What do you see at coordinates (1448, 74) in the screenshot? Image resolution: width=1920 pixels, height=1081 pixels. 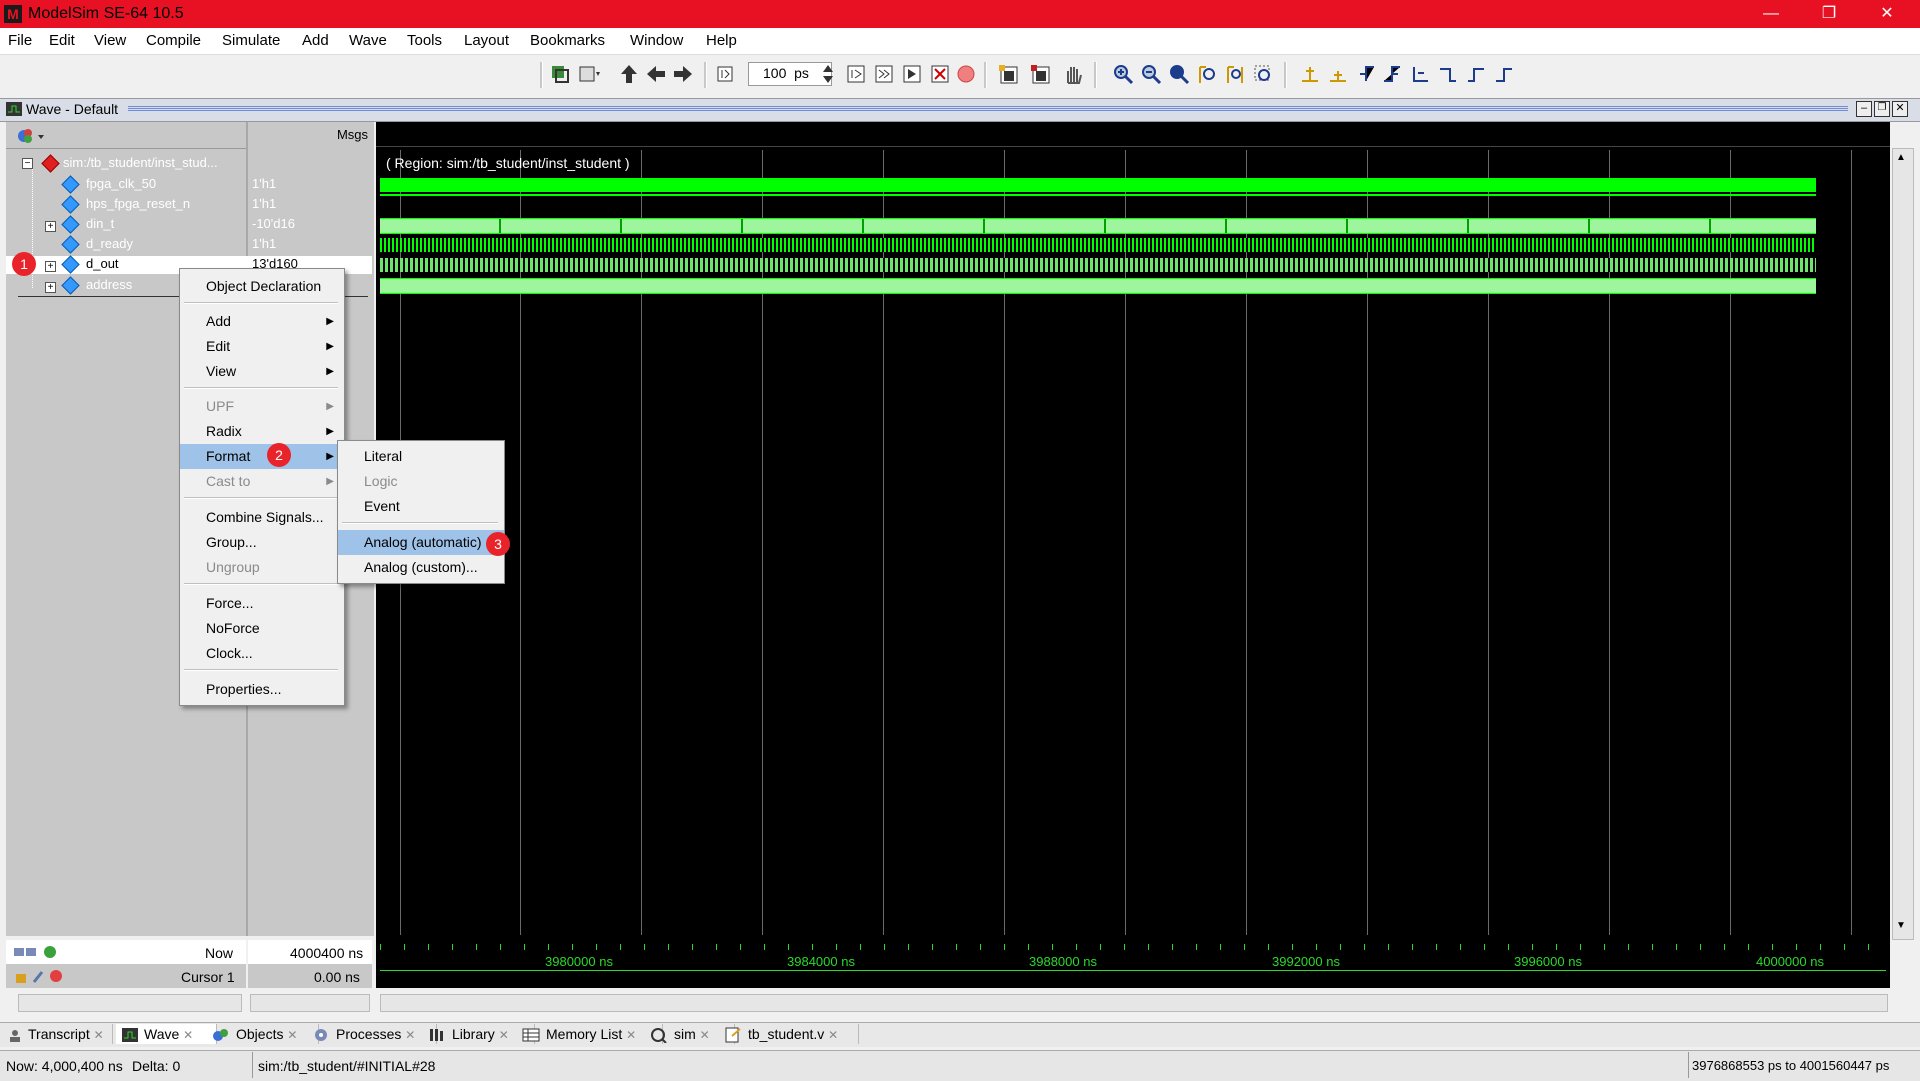 I see `next-falling-edge-icon` at bounding box center [1448, 74].